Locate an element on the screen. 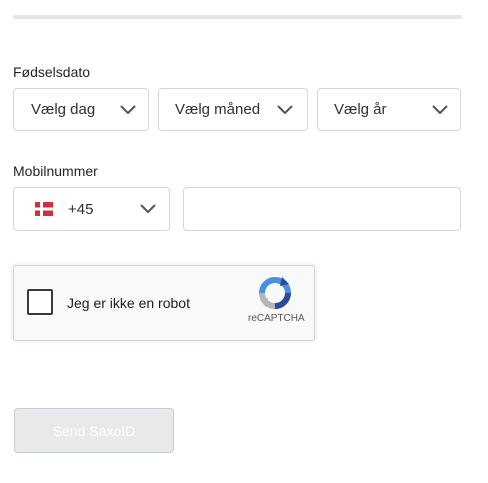 The height and width of the screenshot is (483, 488). recaptcha-logo-icon is located at coordinates (275, 293).